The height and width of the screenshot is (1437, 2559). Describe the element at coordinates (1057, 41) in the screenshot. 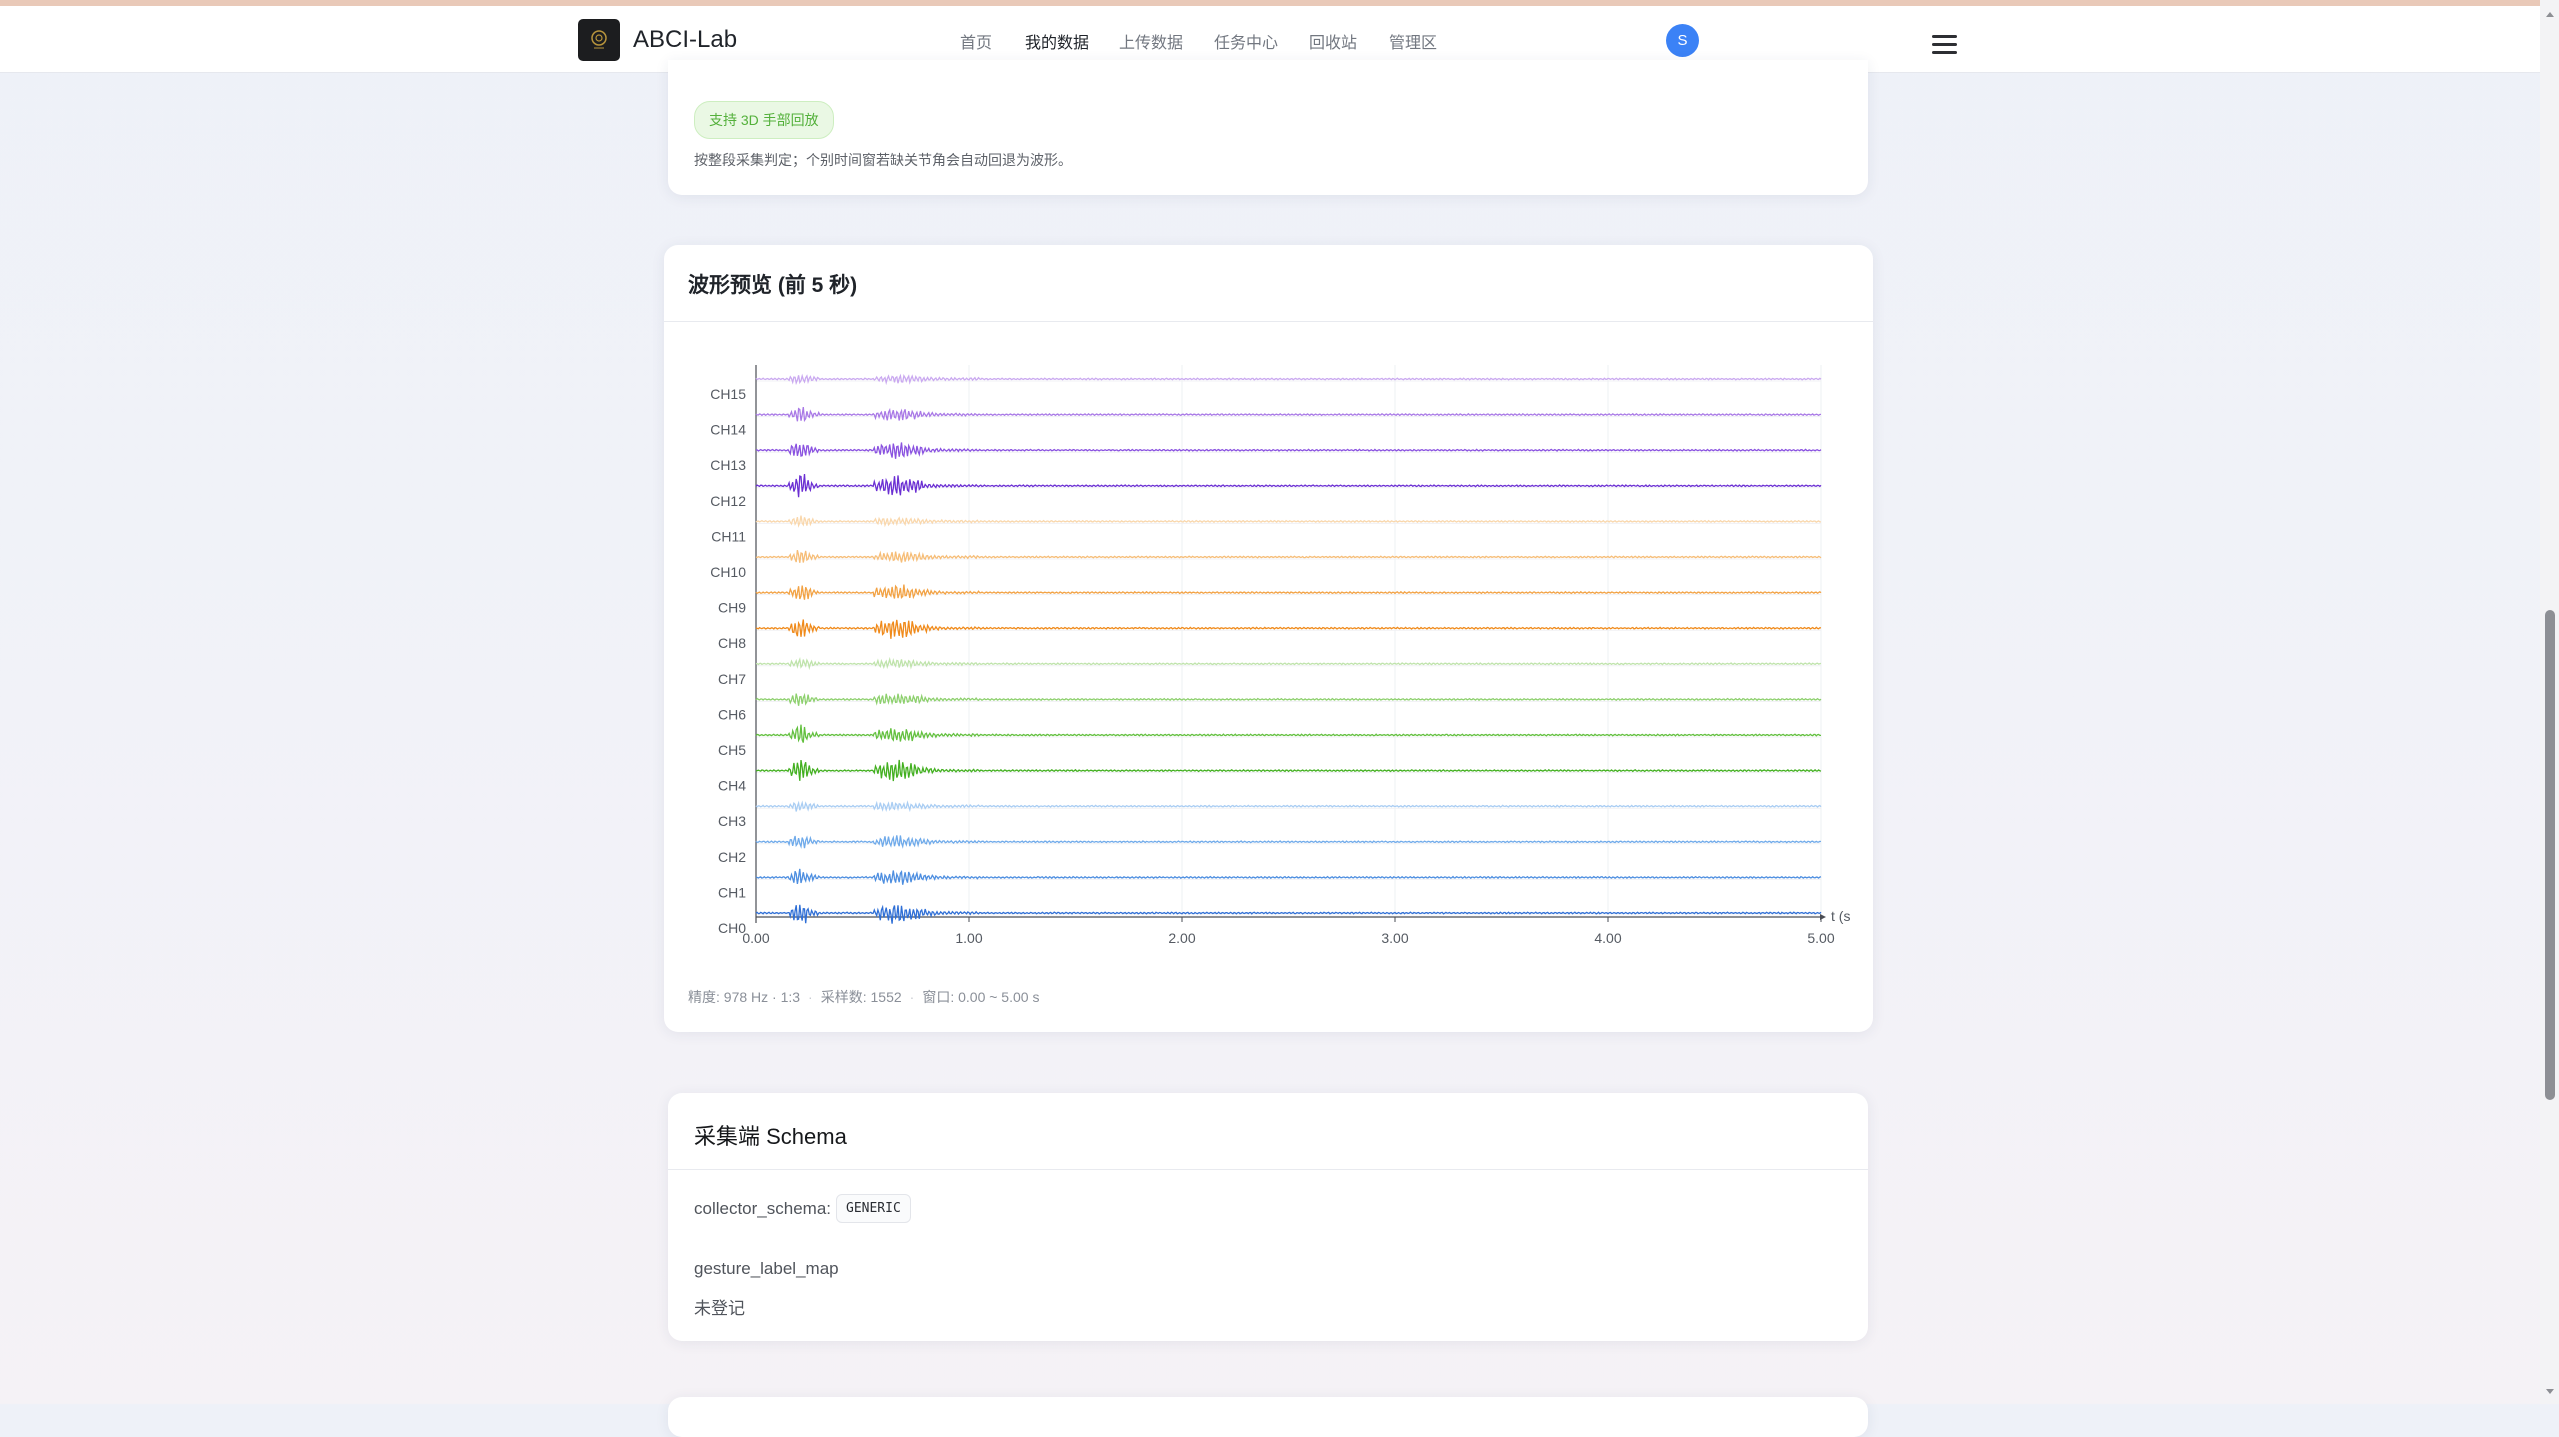

I see `nav-item-my-data: 我的数据` at that location.